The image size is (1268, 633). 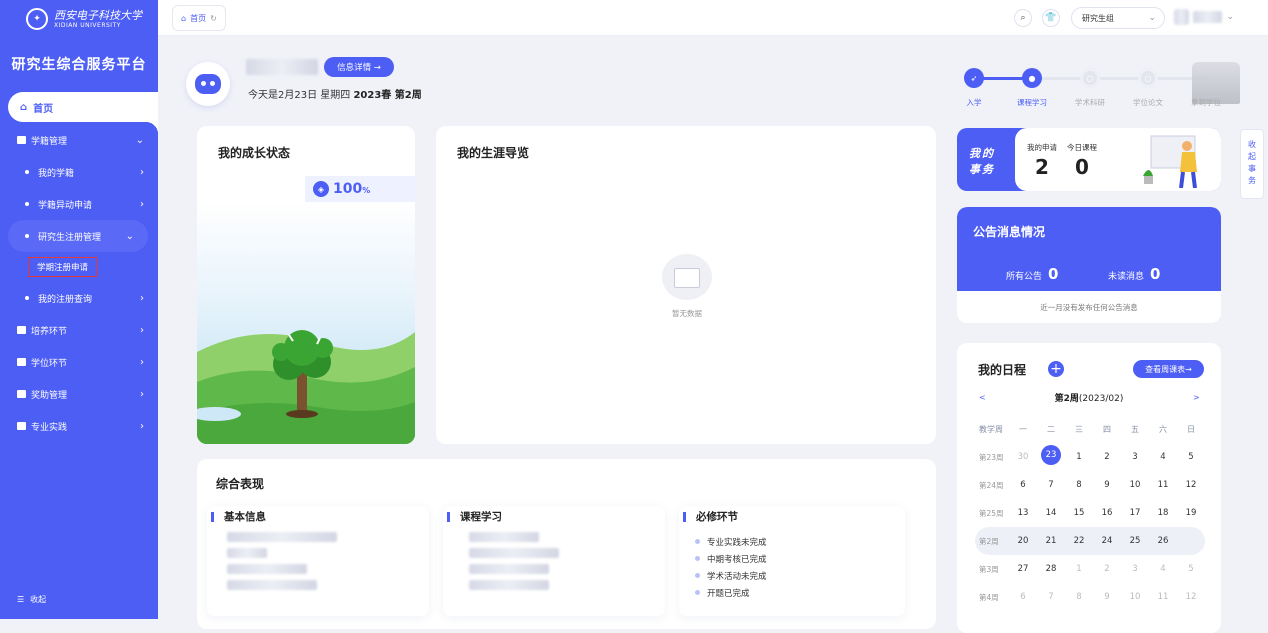 What do you see at coordinates (213, 18) in the screenshot?
I see `refresh-icon: ↻` at bounding box center [213, 18].